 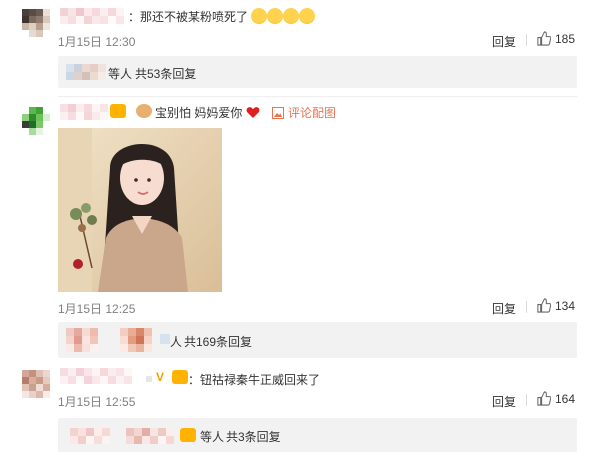 I want to click on timestamp: 1月15日 12:25, so click(x=97, y=309).